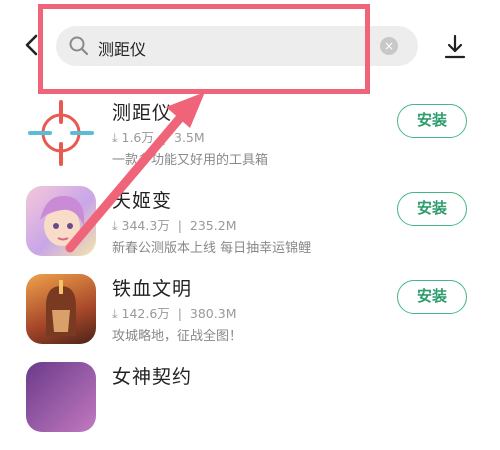  I want to click on tiexuewenming-app-icon, so click(61, 309).